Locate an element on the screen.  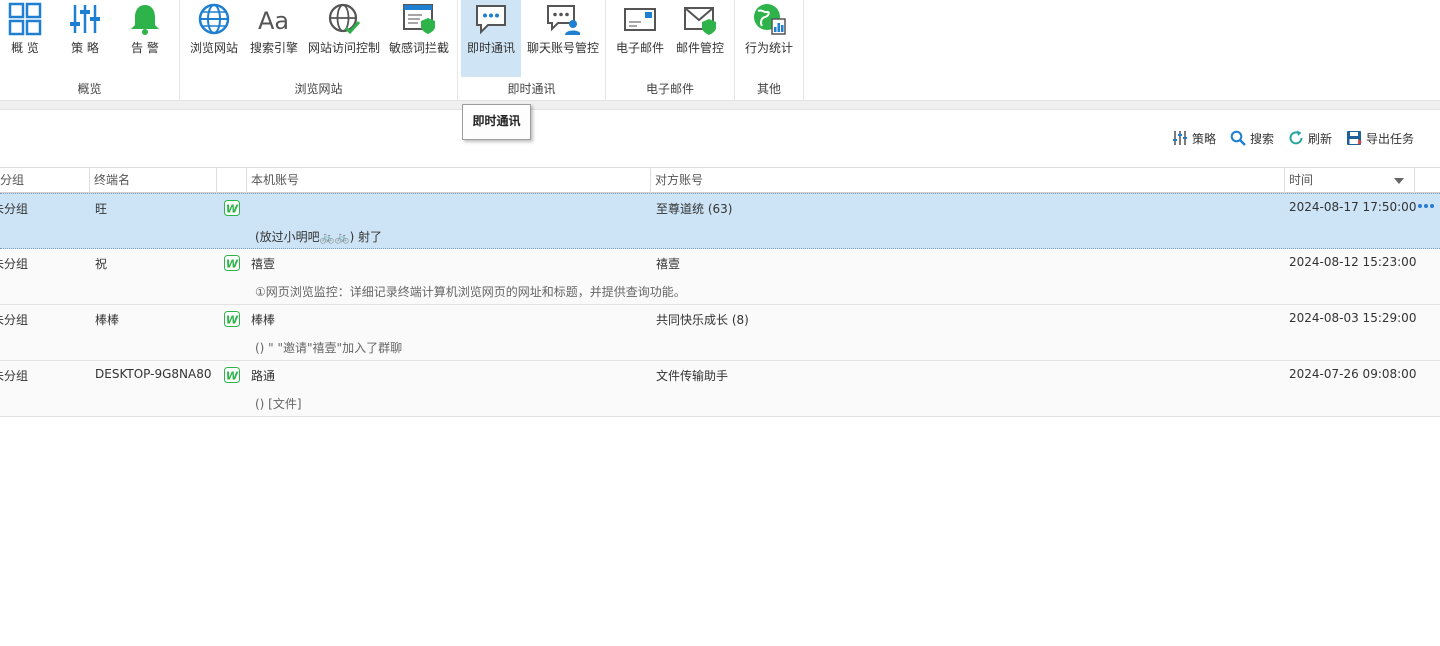
column-header-type is located at coordinates (232, 180).